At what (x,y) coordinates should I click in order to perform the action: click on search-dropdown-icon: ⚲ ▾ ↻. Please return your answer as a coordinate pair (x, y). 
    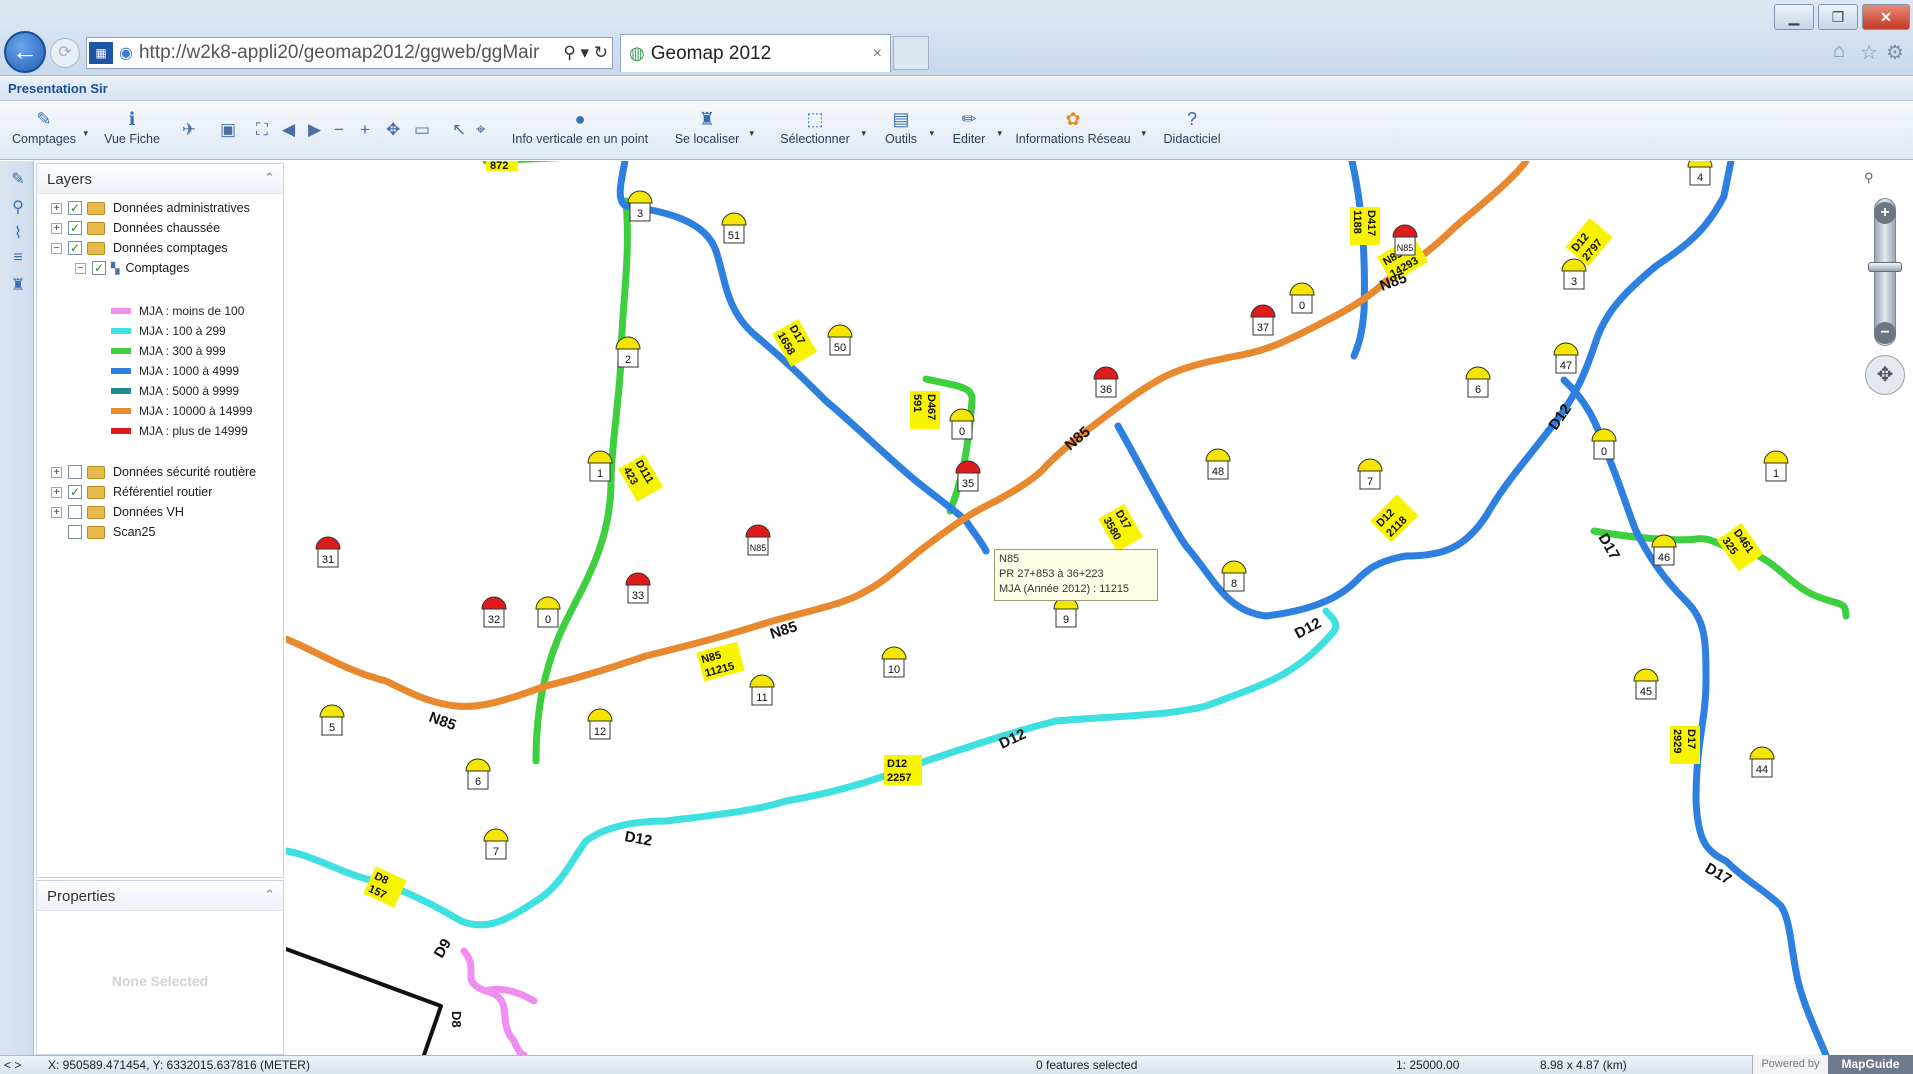
    Looking at the image, I should click on (585, 53).